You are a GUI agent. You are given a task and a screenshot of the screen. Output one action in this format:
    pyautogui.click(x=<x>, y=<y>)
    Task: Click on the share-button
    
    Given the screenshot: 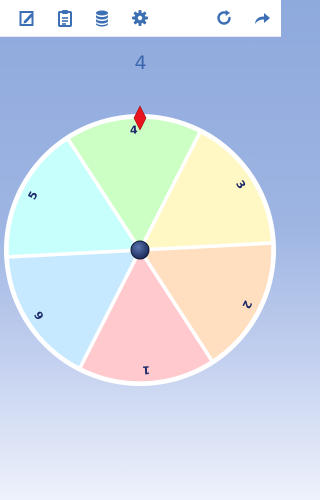 What is the action you would take?
    pyautogui.click(x=262, y=18)
    